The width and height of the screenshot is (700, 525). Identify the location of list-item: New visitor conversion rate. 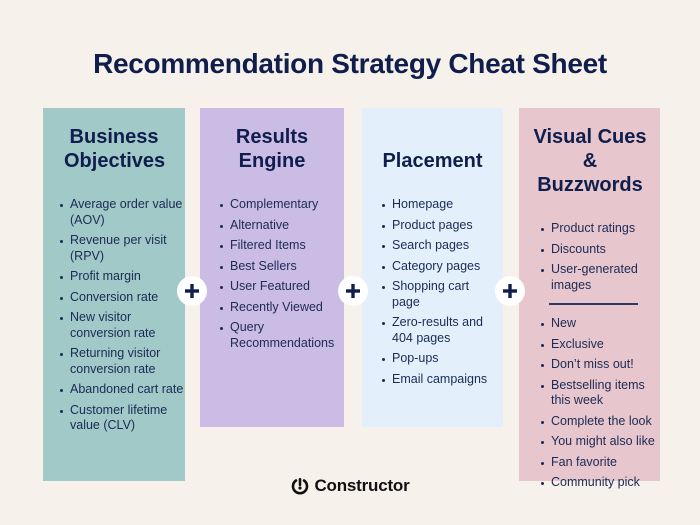
(122, 325).